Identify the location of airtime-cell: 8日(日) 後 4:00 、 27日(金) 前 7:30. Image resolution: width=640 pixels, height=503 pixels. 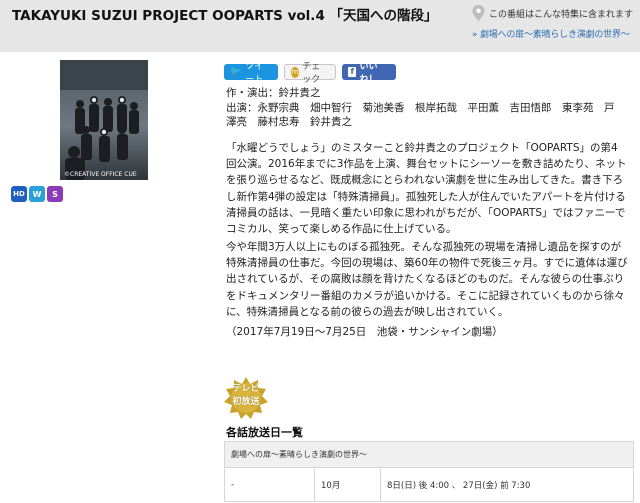
(507, 484).